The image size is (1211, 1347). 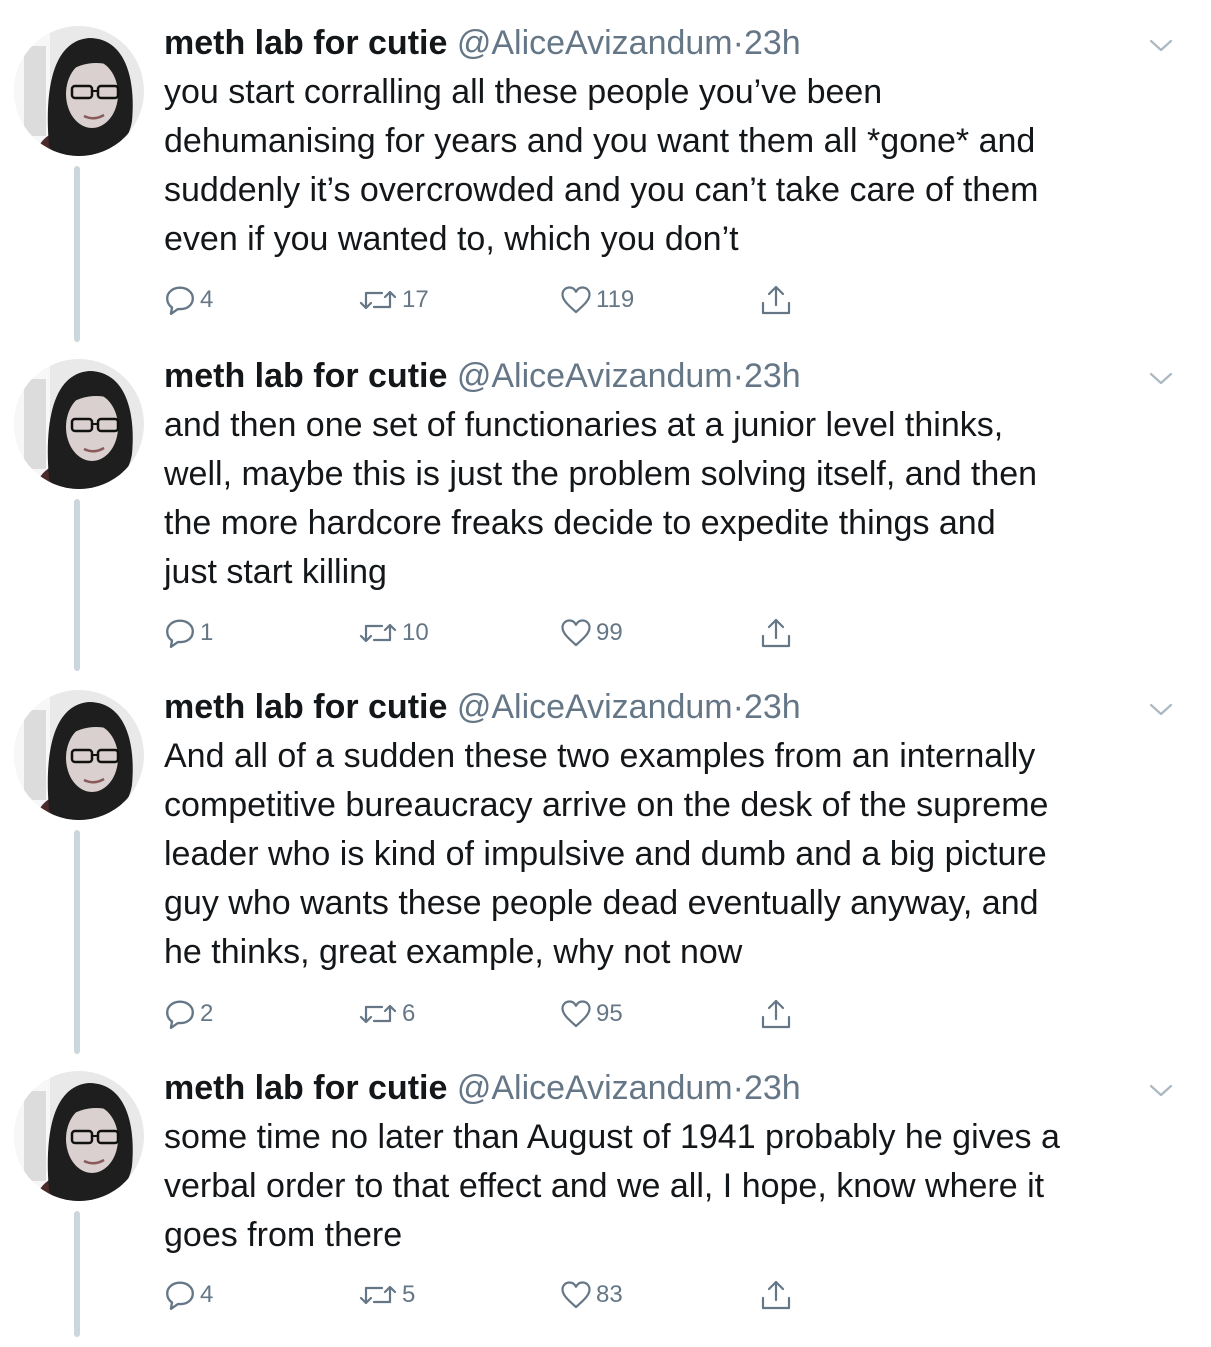 I want to click on retweet-button: 10, so click(x=393, y=633).